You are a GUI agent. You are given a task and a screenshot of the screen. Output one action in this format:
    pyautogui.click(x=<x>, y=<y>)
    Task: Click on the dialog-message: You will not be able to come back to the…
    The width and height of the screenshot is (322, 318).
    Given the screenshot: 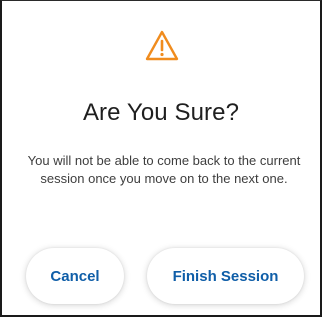 What is the action you would take?
    pyautogui.click(x=164, y=169)
    